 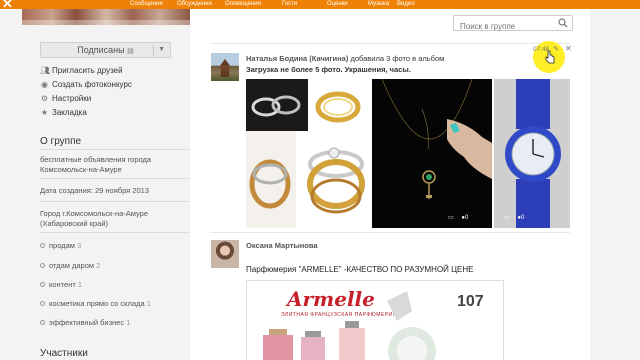 I want to click on tag-label: продам, so click(x=62, y=245).